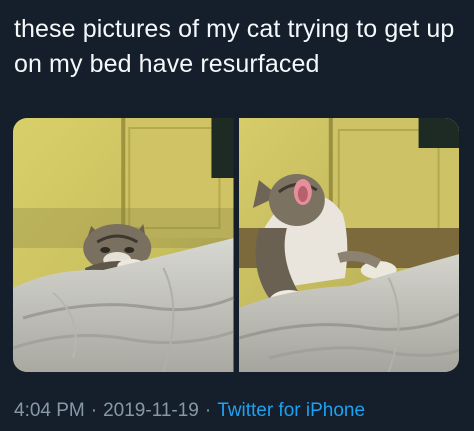 Image resolution: width=474 pixels, height=431 pixels. I want to click on tweet-date: 2019-11-19, so click(151, 410).